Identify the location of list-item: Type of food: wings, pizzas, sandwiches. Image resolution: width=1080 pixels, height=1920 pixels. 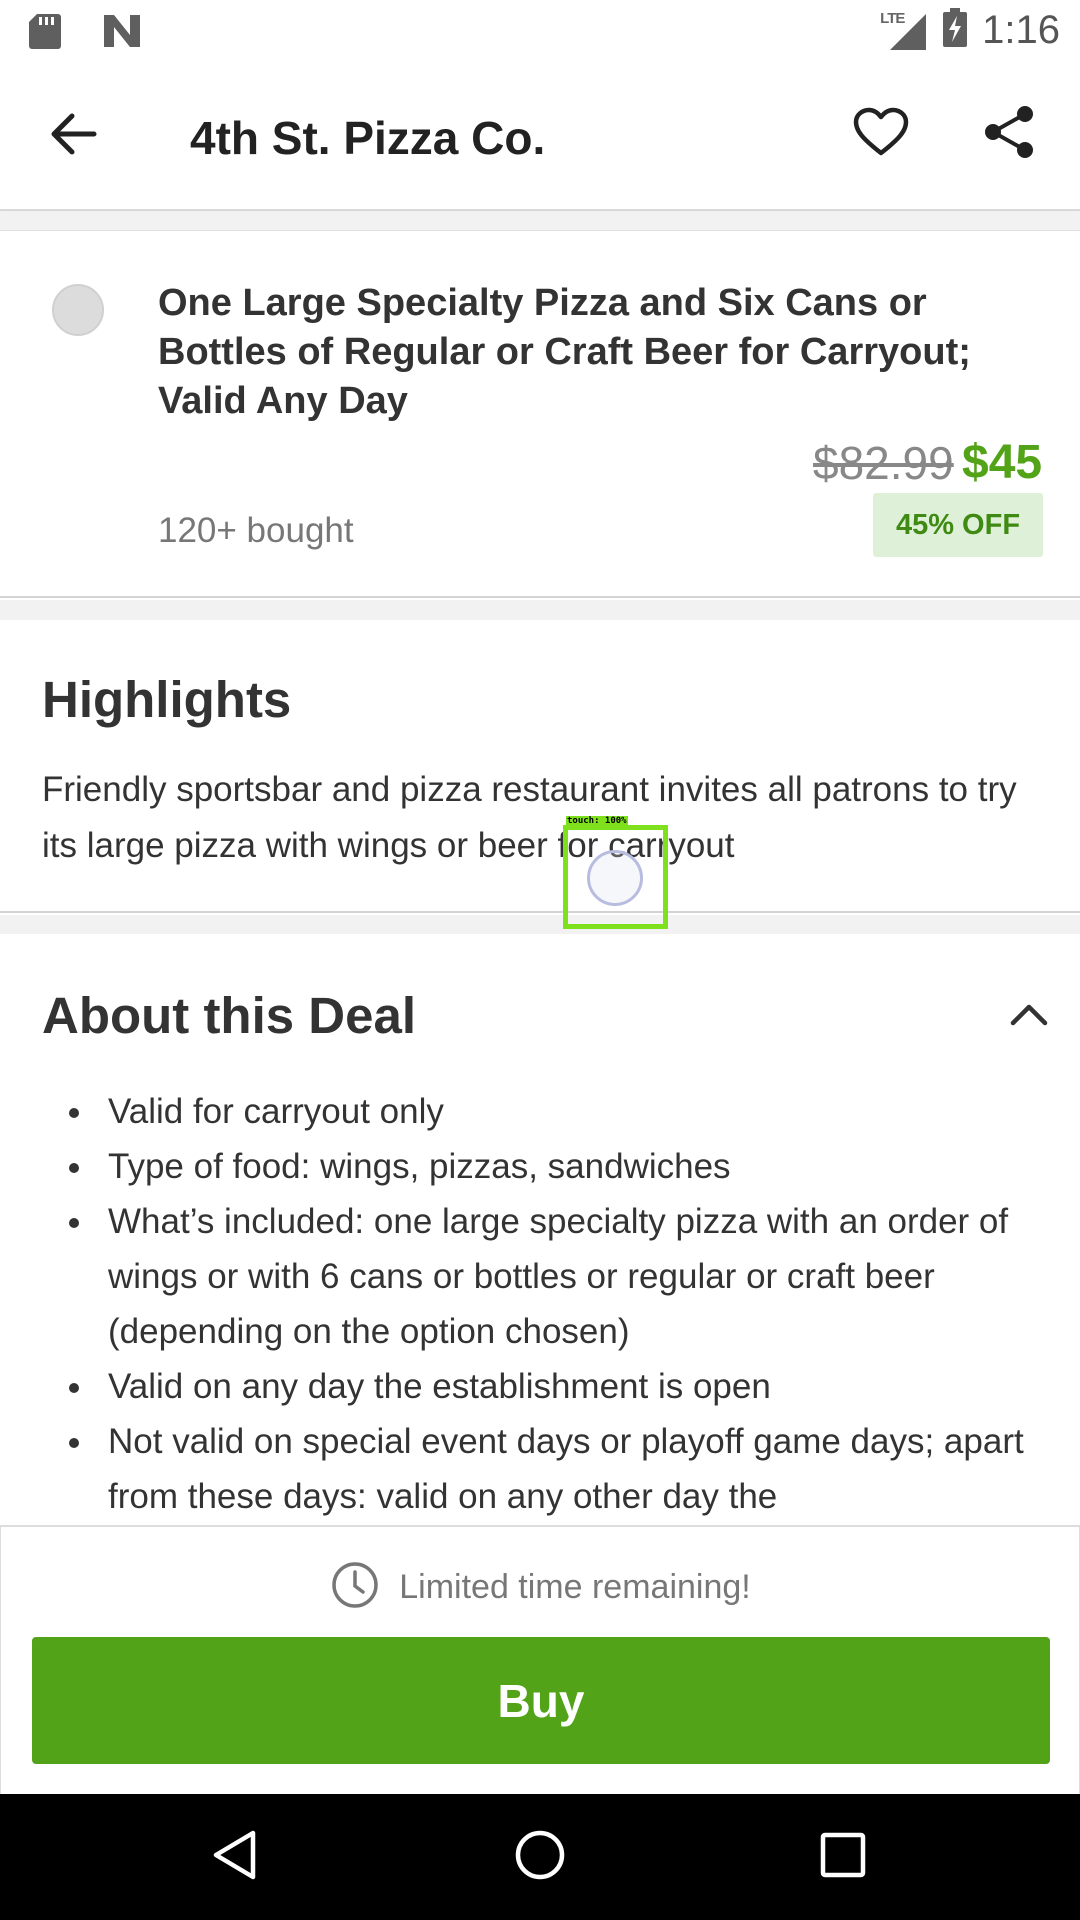
(555, 1166).